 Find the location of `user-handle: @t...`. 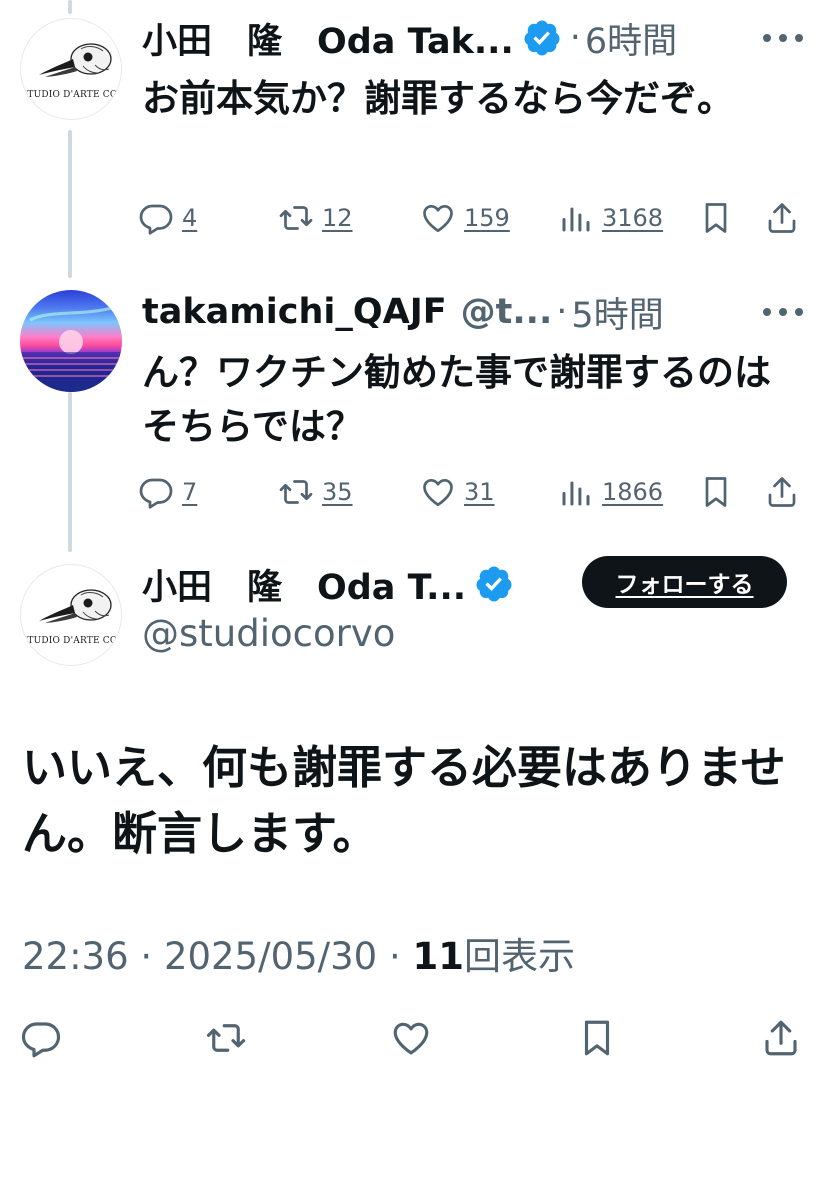

user-handle: @t... is located at coordinates (507, 312).